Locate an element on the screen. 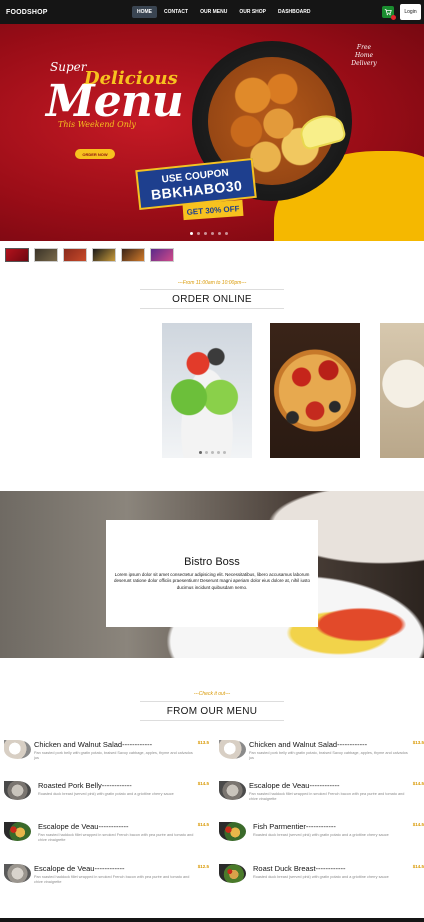 This screenshot has height=922, width=424. our-menu-title: FROM OUR MENU is located at coordinates (212, 711).